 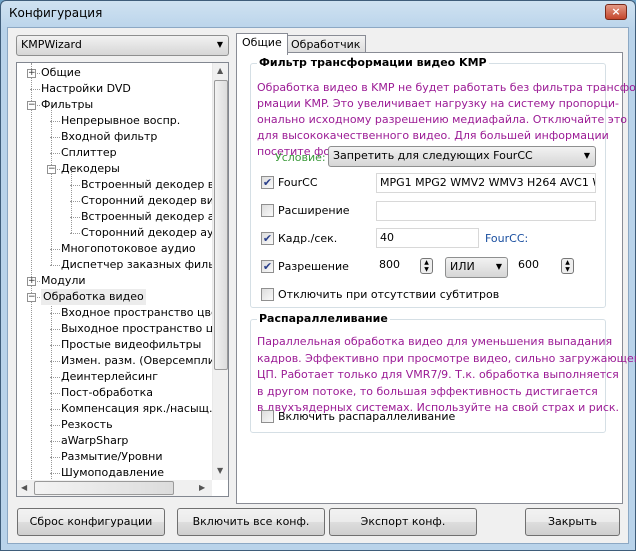 I want to click on export-button: Экспорт конф., so click(x=403, y=522).